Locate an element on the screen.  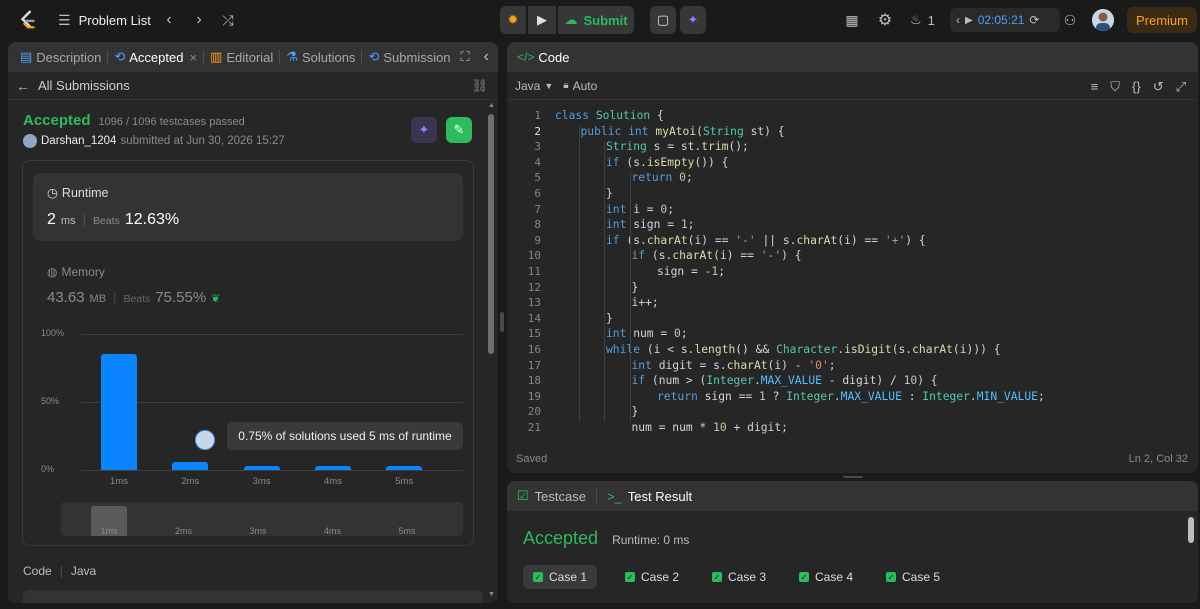
tab-submission: ⟲ Submission is located at coordinates (409, 57).